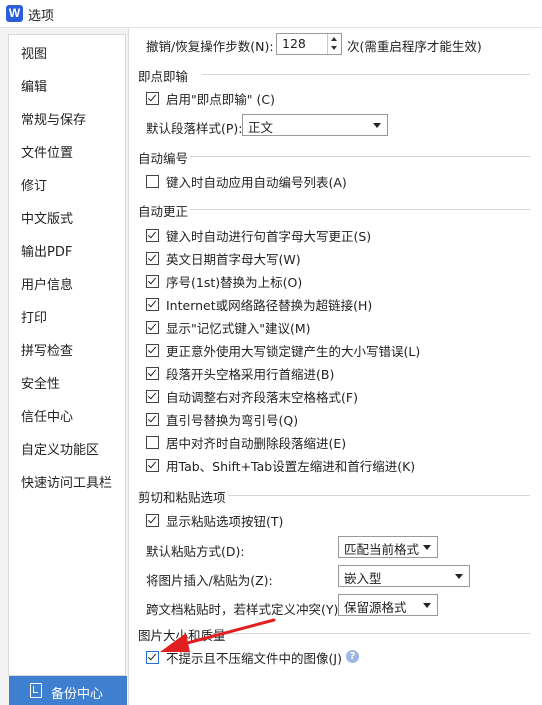 The width and height of the screenshot is (542, 705). What do you see at coordinates (152, 520) in the screenshot?
I see `show-paste-options-checkbox` at bounding box center [152, 520].